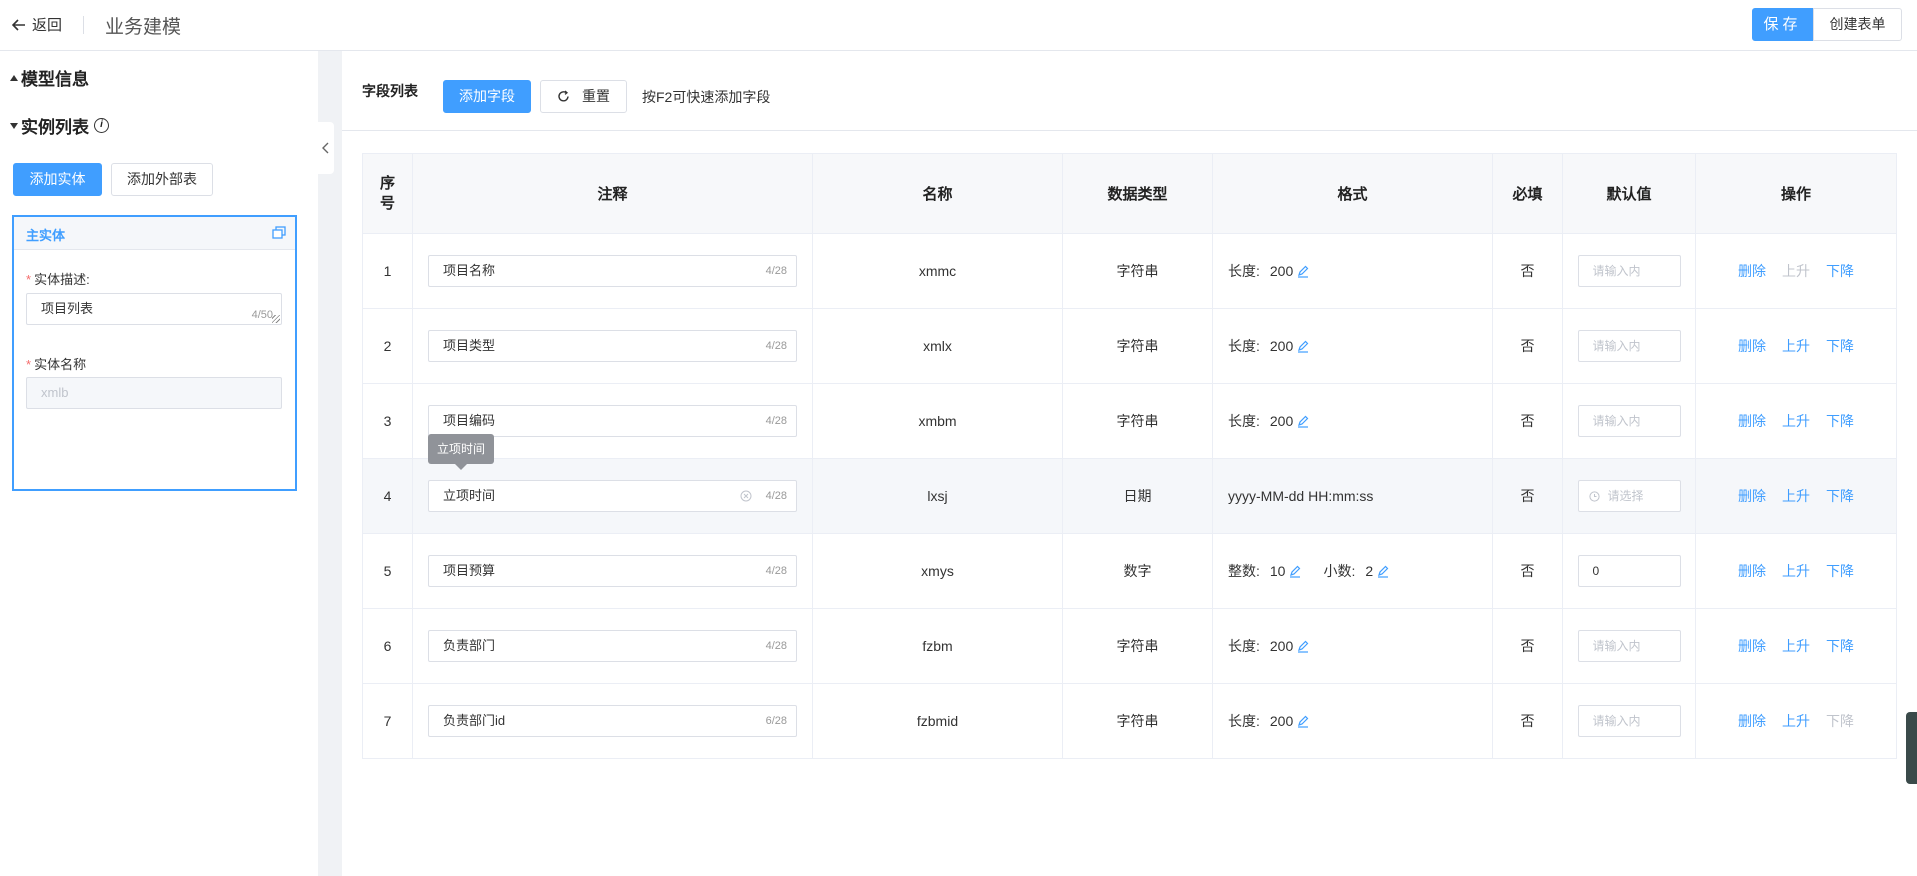 The width and height of the screenshot is (1917, 876). What do you see at coordinates (279, 232) in the screenshot?
I see `copy-icon` at bounding box center [279, 232].